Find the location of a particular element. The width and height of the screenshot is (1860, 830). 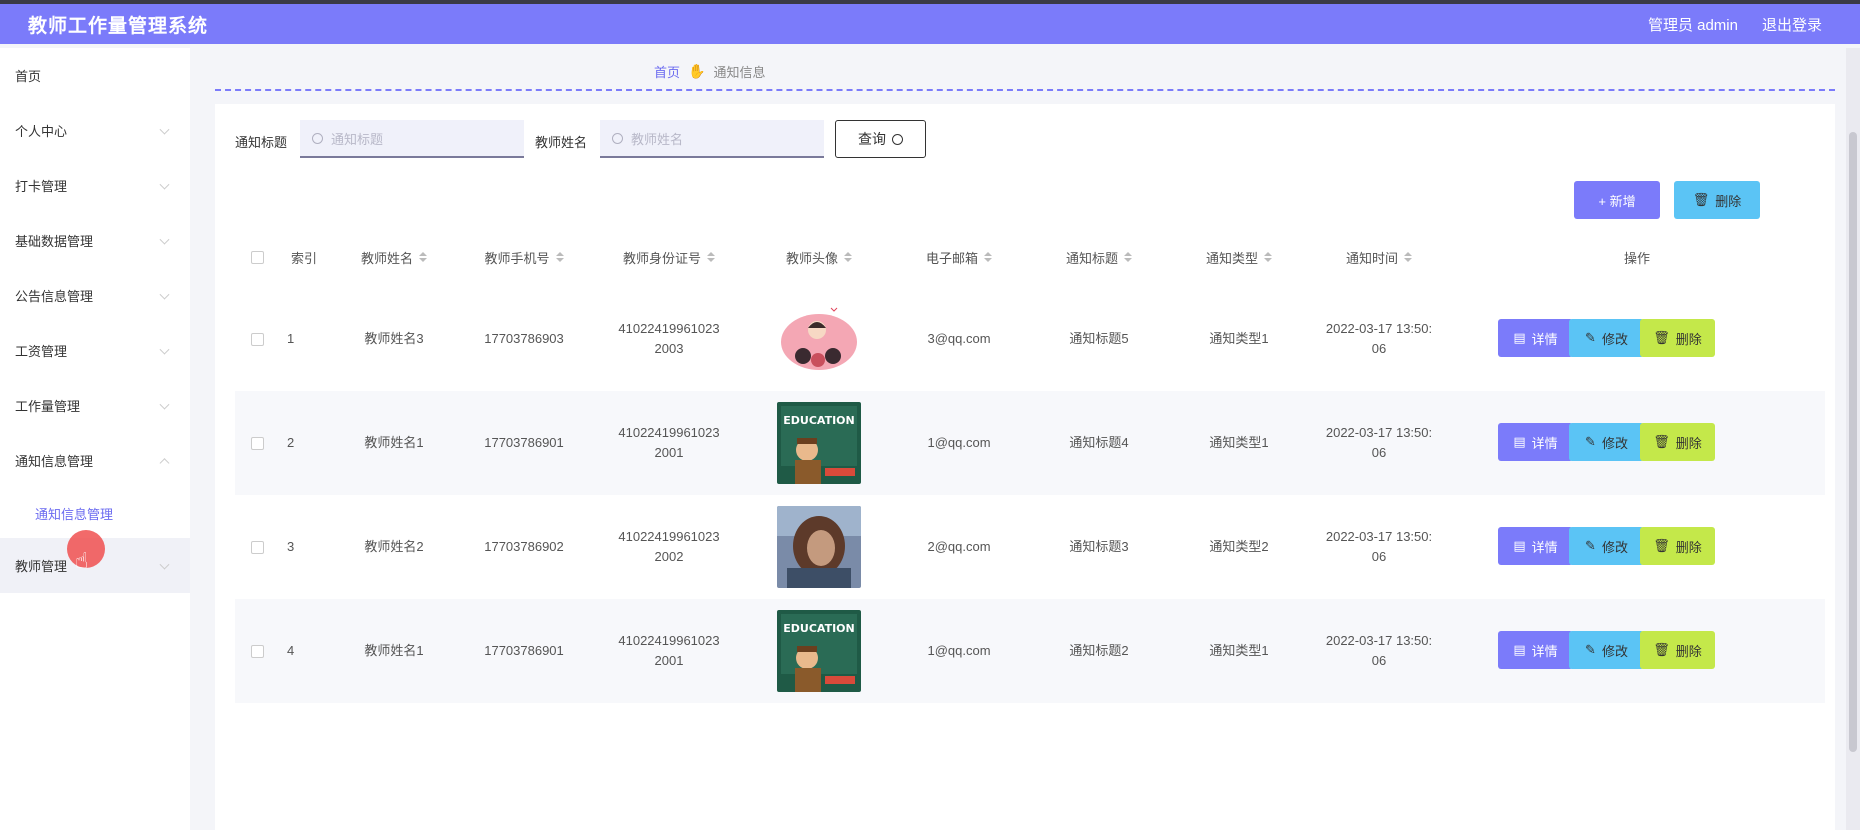

cell-id-container: 41022419961023 2001 is located at coordinates (669, 651).